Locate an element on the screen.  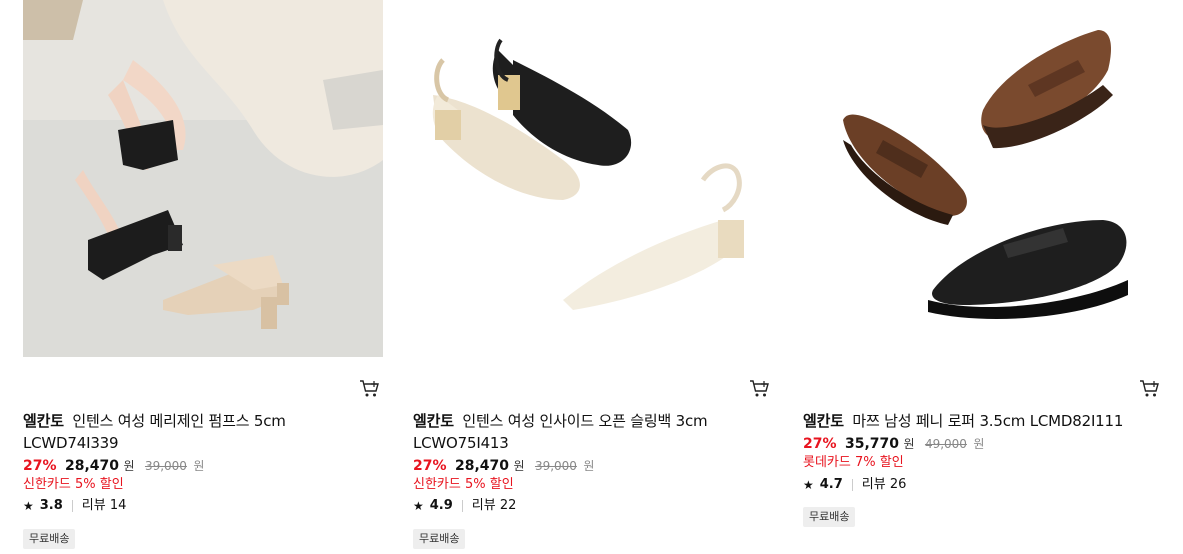
product-title: 엘칸토 인텐스 여성 메리제인 펌프스 5cm LCWD74I339 is located at coordinates (188, 432).